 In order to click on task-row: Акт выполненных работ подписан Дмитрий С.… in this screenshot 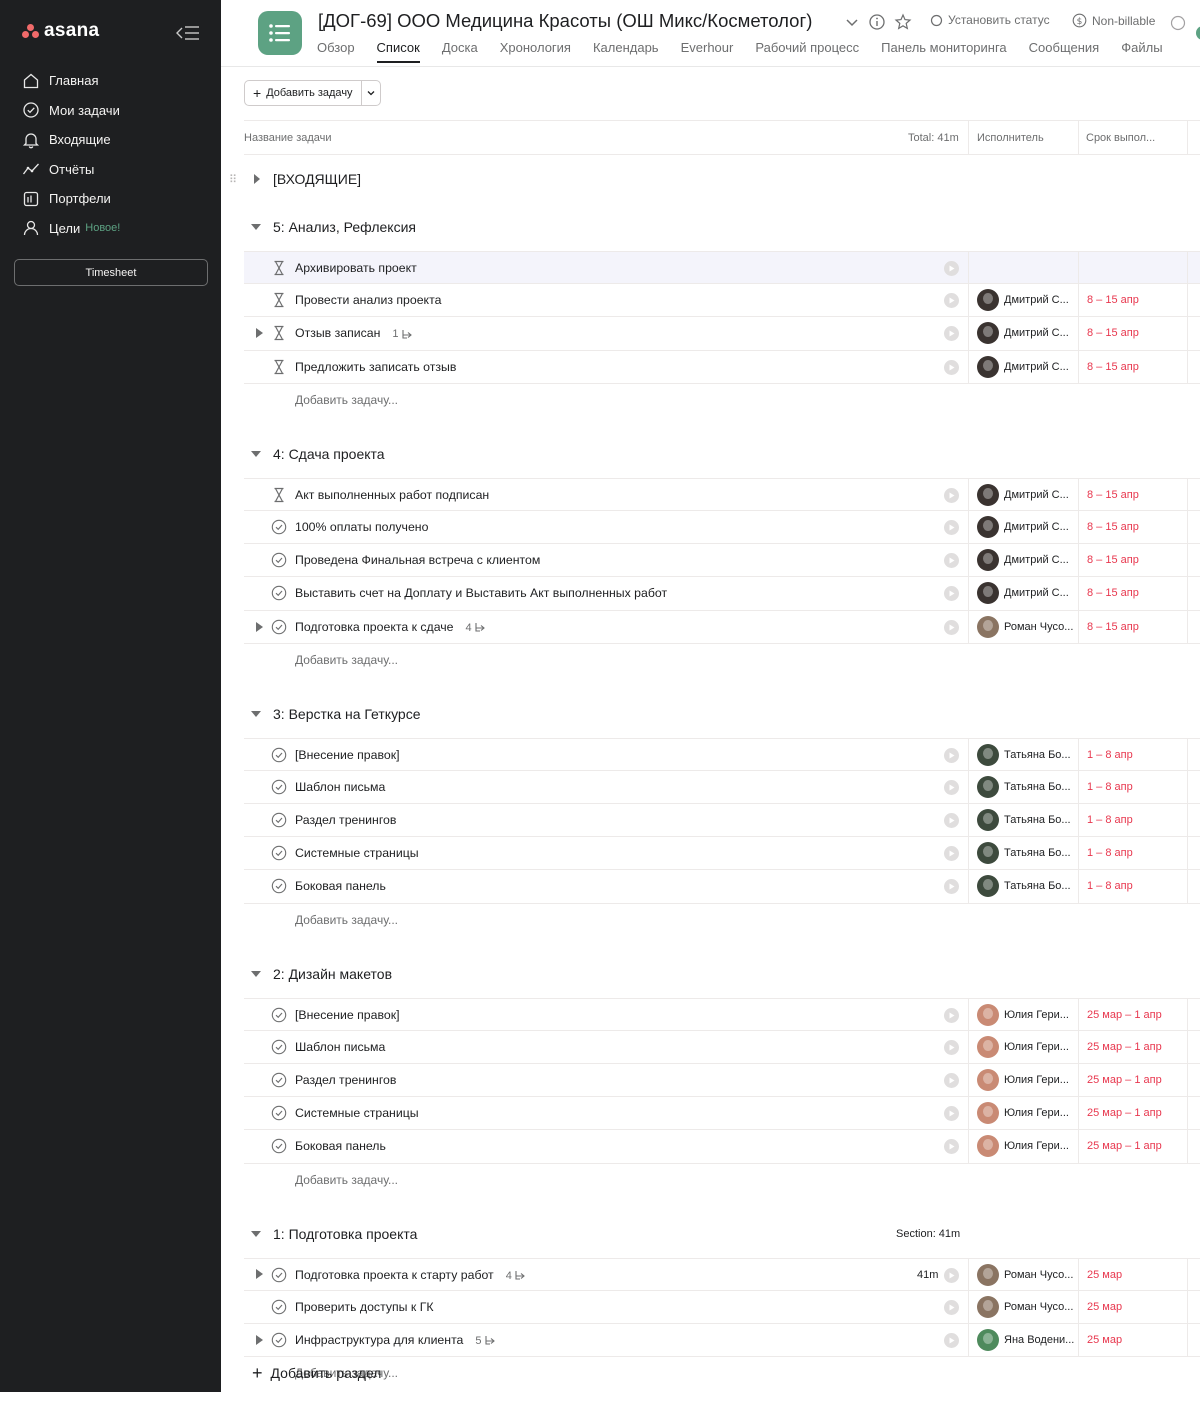, I will do `click(722, 494)`.